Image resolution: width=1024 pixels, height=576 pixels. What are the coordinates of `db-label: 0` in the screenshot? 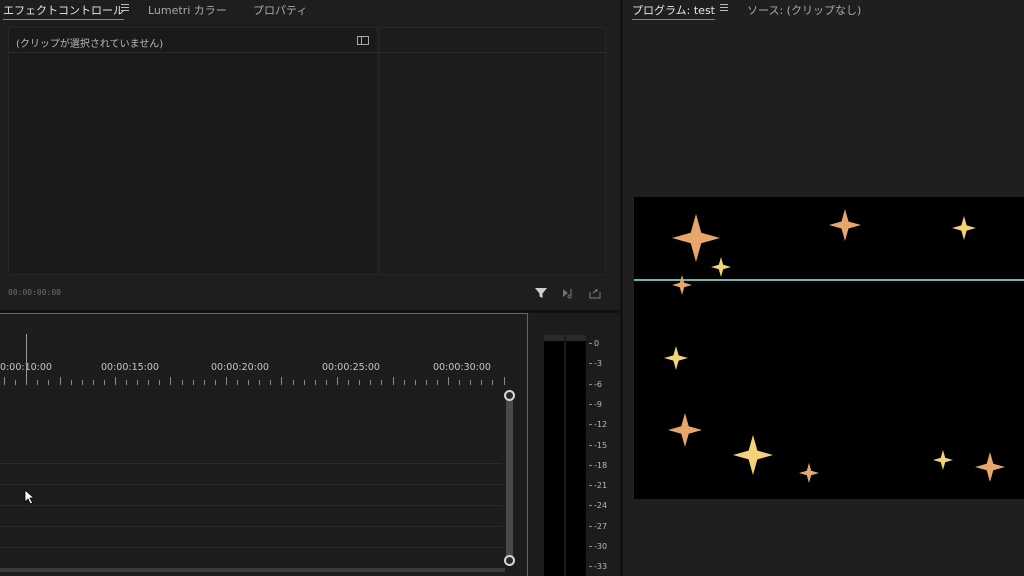 It's located at (597, 343).